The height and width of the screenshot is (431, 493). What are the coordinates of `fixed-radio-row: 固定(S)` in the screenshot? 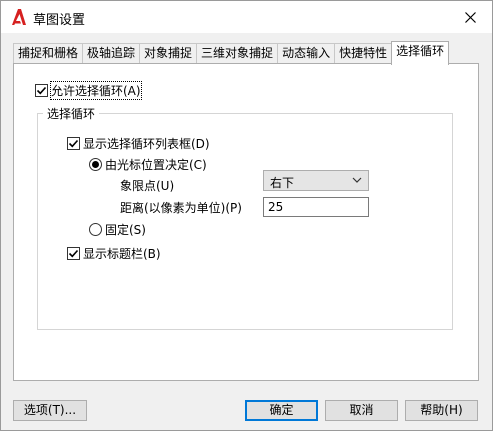 It's located at (117, 229).